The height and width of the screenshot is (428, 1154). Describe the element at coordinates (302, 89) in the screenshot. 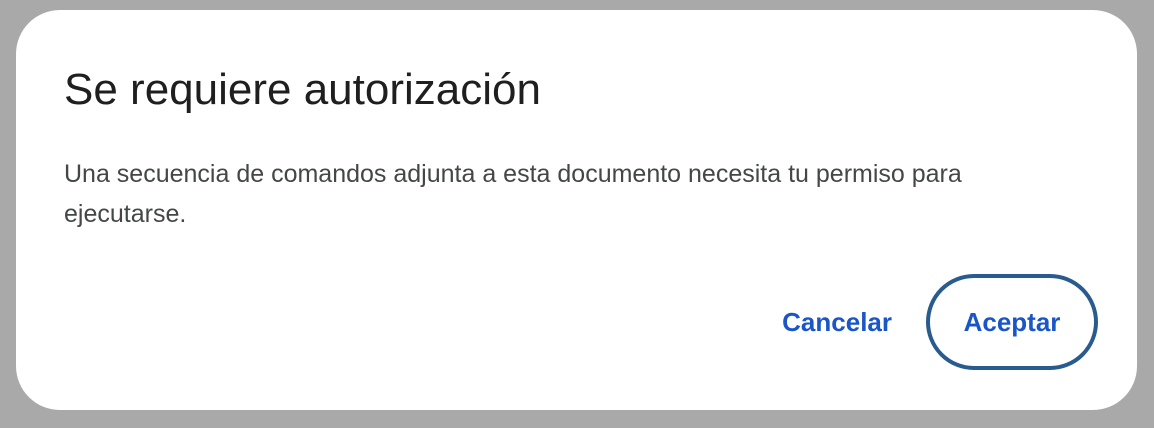

I see `dialog-title: Se requiere autorización` at that location.